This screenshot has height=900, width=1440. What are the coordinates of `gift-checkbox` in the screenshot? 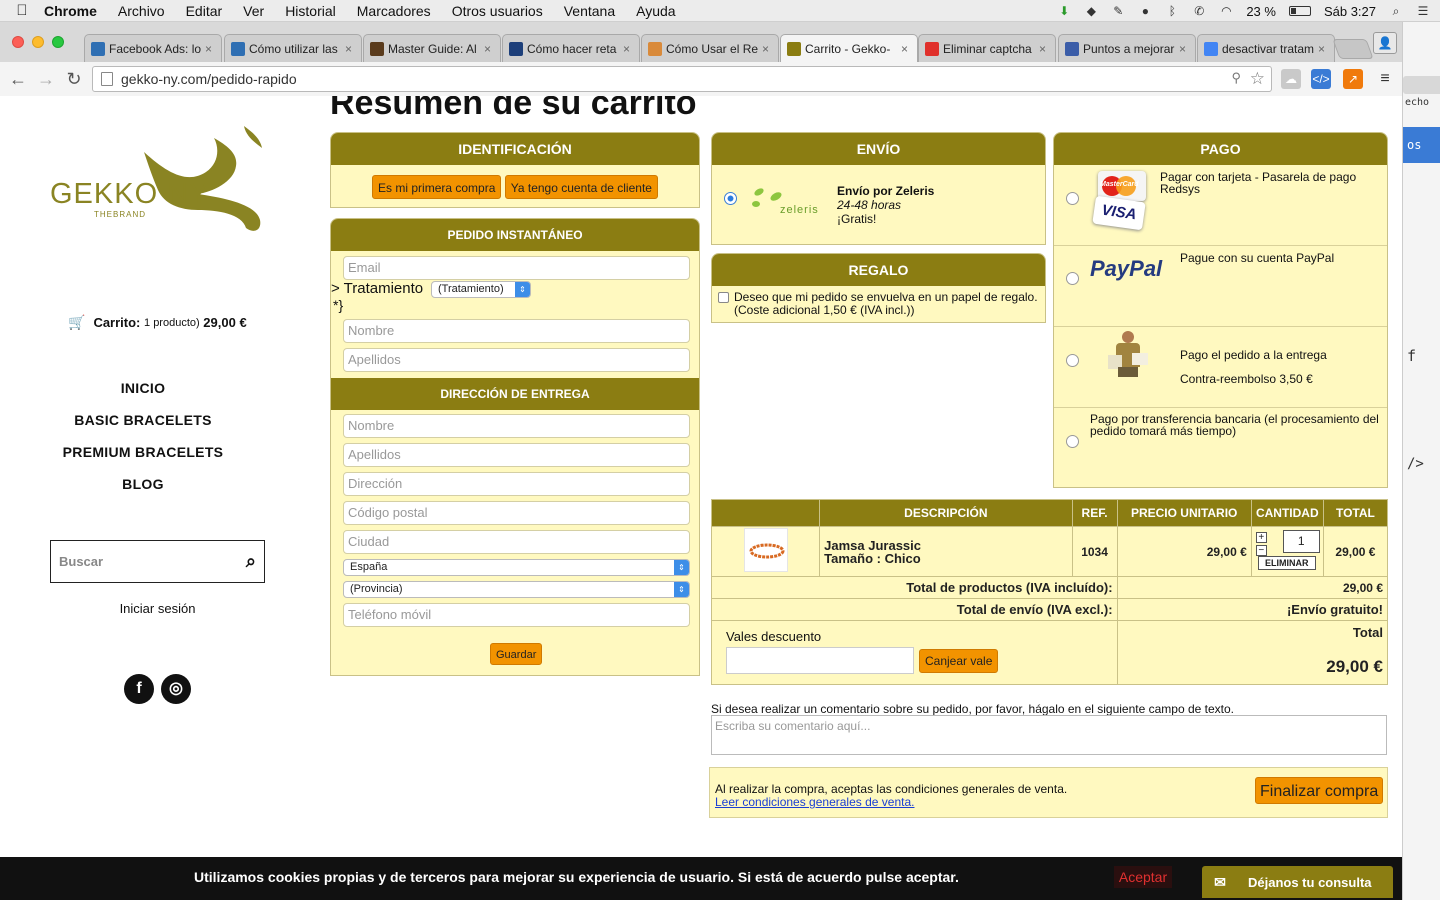 It's located at (723, 297).